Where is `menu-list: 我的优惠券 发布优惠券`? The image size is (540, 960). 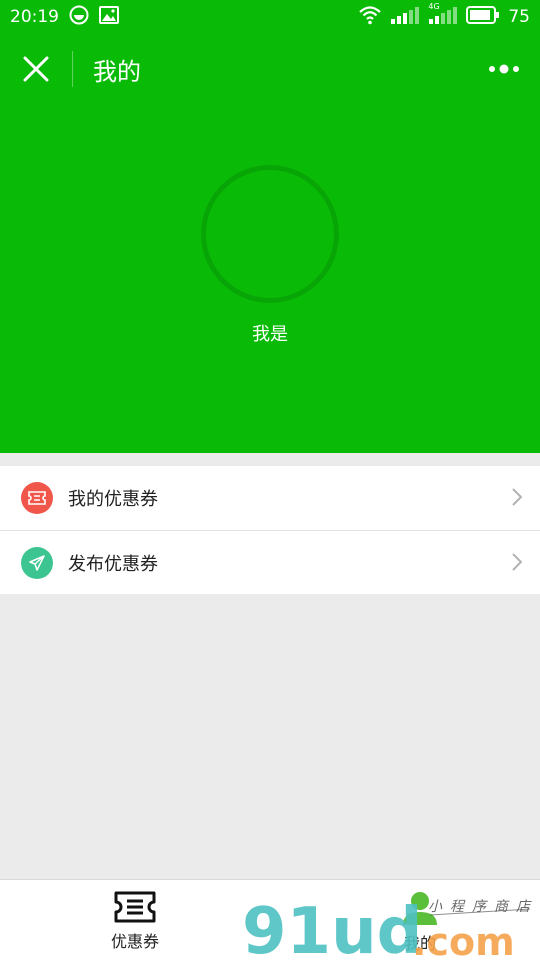
menu-list: 我的优惠券 发布优惠券 is located at coordinates (270, 530).